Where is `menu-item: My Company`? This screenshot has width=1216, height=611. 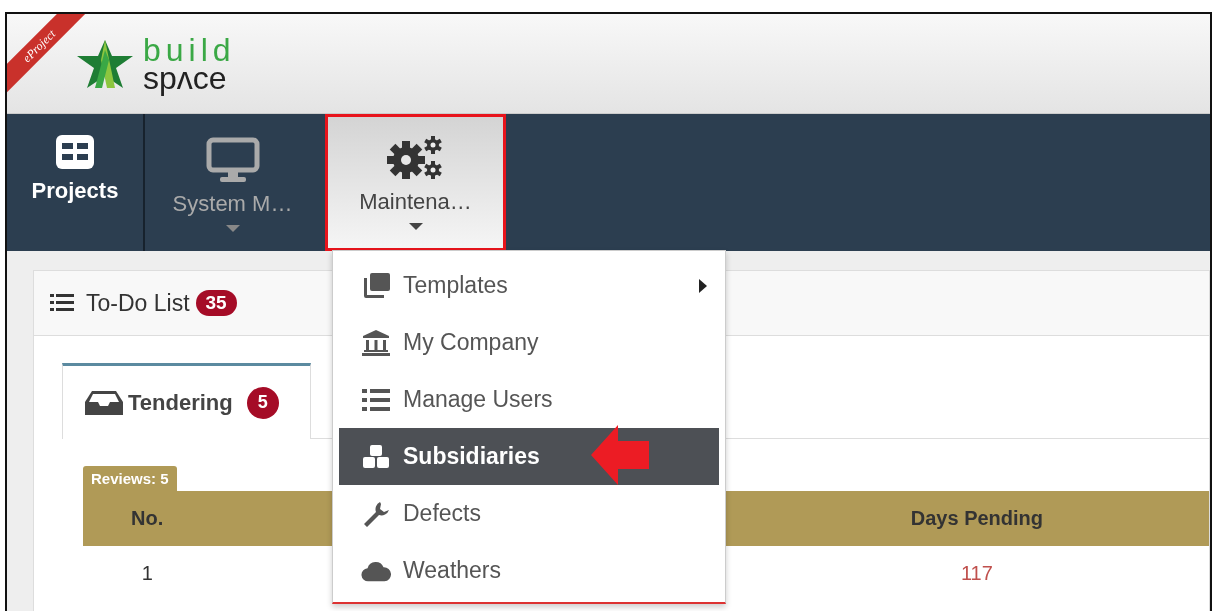 menu-item: My Company is located at coordinates (529, 342).